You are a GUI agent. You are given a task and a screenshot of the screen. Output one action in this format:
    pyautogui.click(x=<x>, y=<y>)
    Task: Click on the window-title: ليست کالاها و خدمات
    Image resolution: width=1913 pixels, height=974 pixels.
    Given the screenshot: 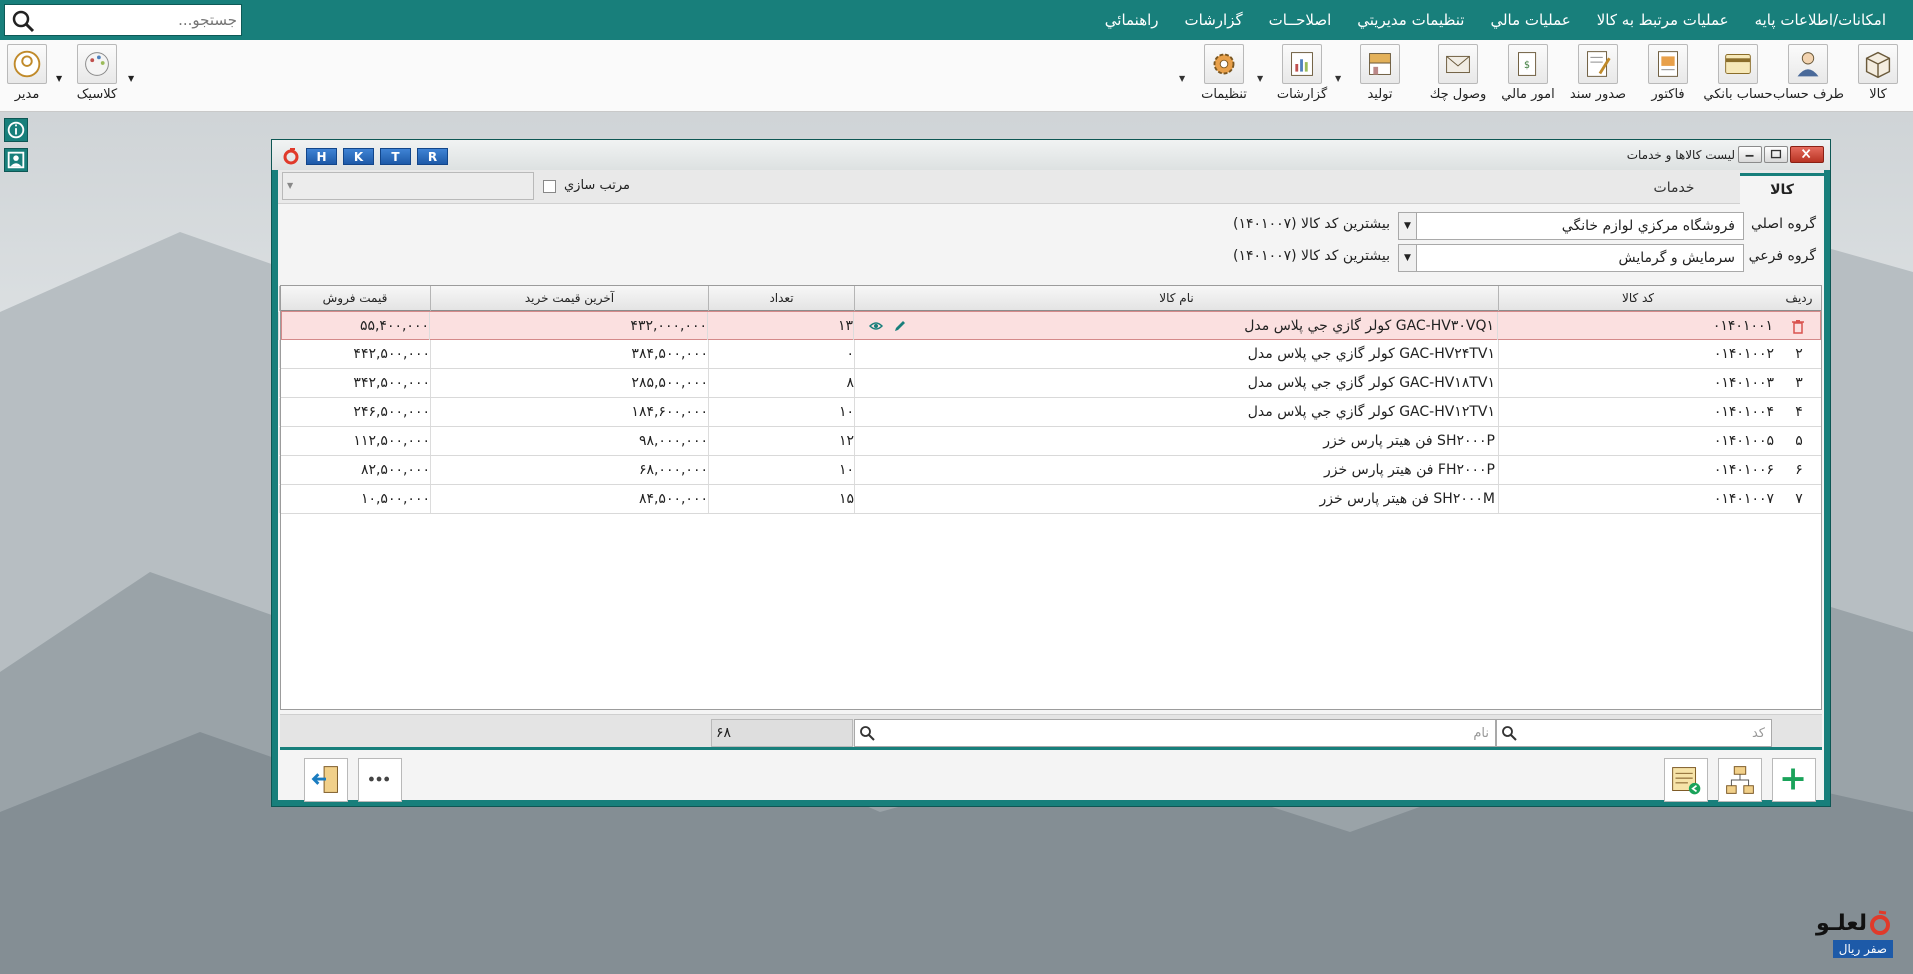 What is the action you would take?
    pyautogui.click(x=1680, y=155)
    